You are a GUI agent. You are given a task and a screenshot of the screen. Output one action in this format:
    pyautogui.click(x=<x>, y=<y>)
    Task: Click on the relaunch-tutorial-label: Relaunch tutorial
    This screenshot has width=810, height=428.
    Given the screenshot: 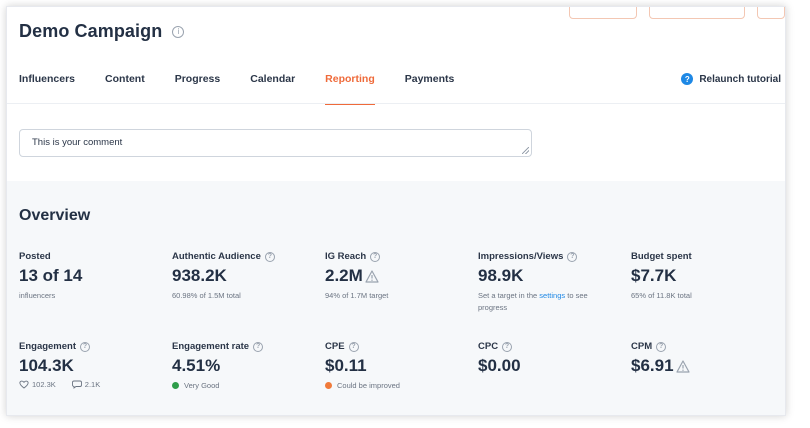 What is the action you would take?
    pyautogui.click(x=740, y=79)
    